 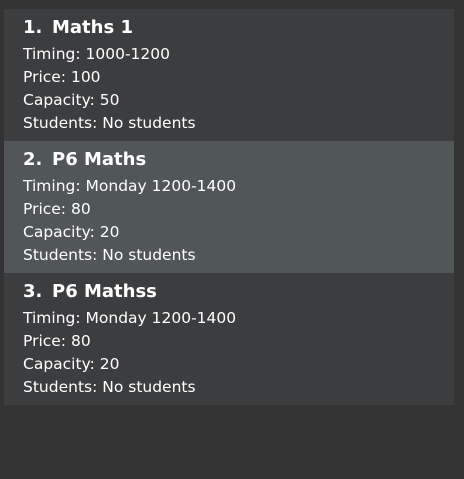 What do you see at coordinates (104, 291) in the screenshot?
I see `class-name: P6 Mathss` at bounding box center [104, 291].